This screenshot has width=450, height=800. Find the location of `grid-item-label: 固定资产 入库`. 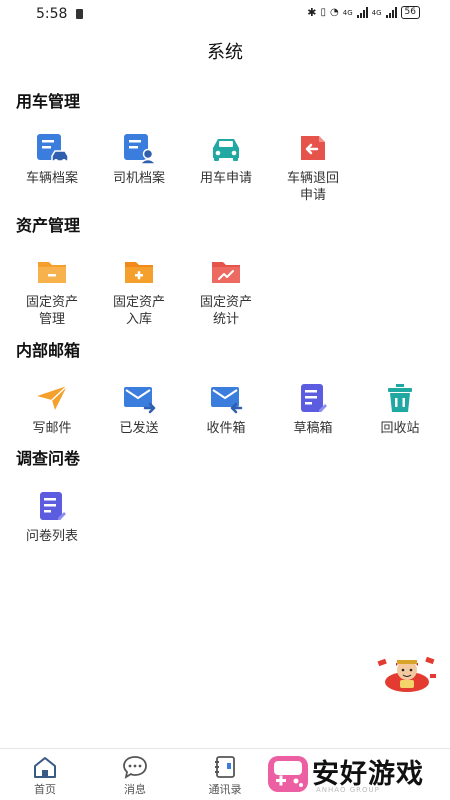

grid-item-label: 固定资产 入库 is located at coordinates (138, 311).